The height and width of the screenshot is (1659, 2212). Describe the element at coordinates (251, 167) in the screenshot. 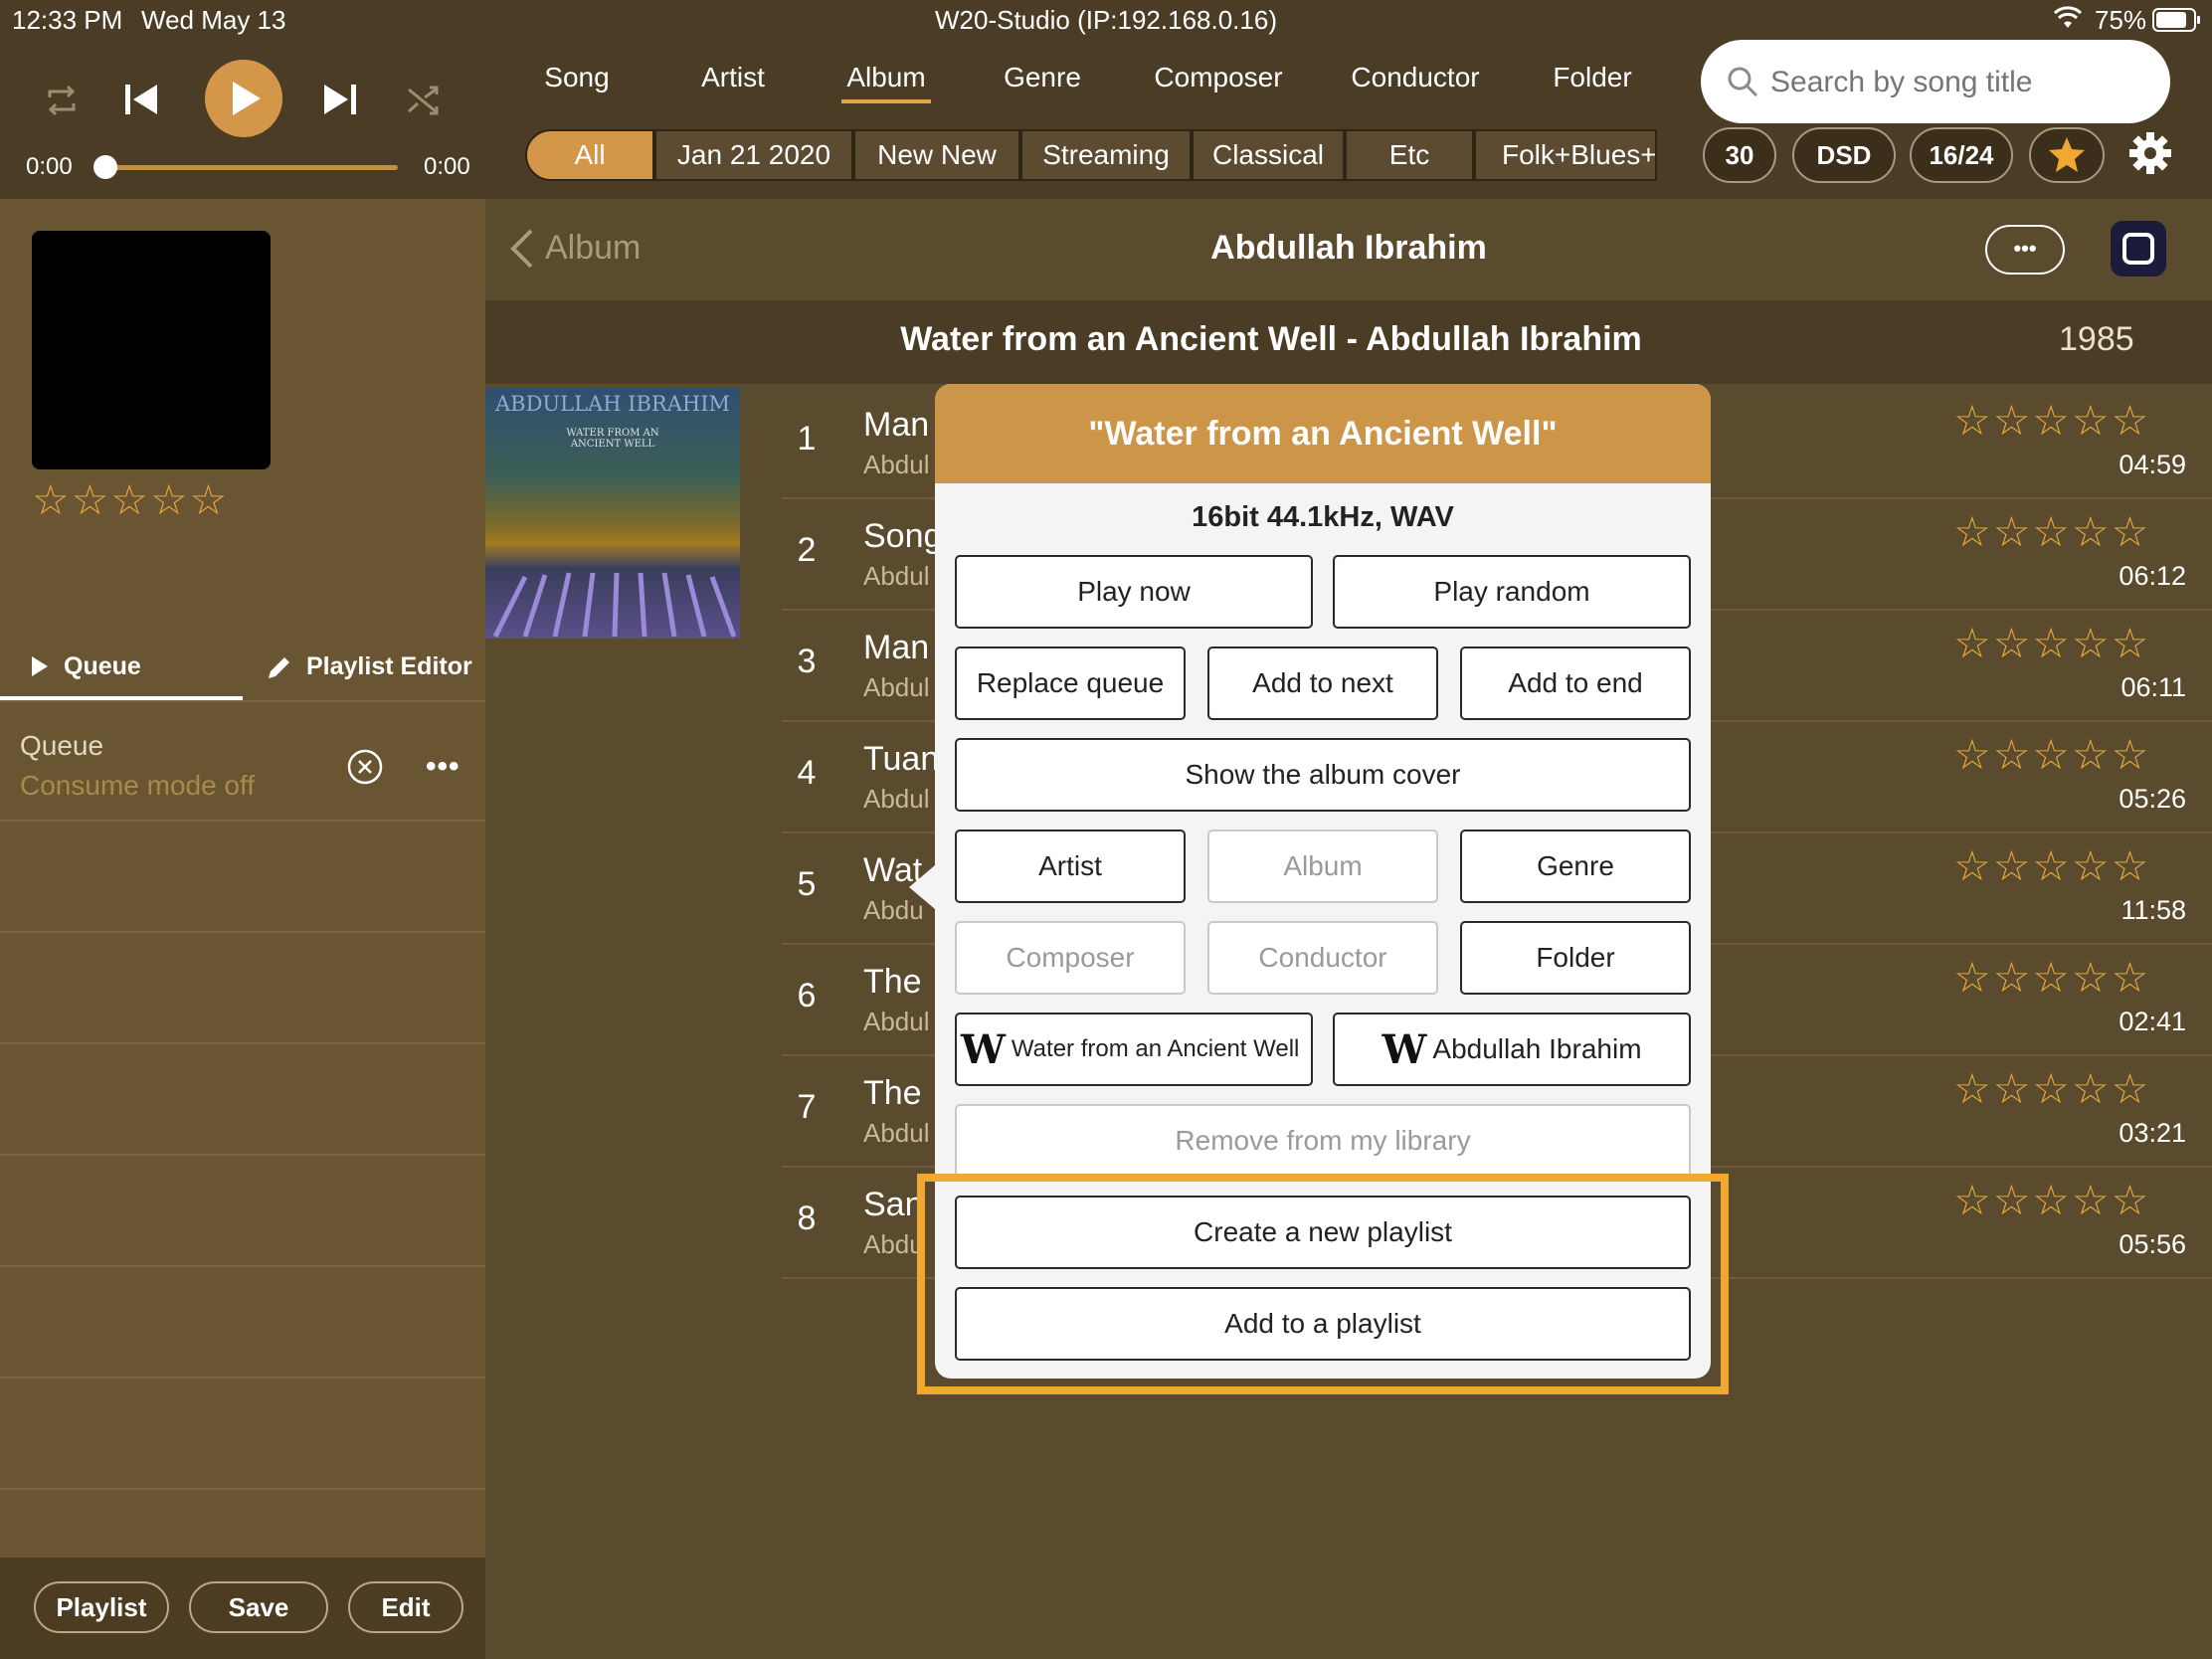

I see `seek-bar` at that location.